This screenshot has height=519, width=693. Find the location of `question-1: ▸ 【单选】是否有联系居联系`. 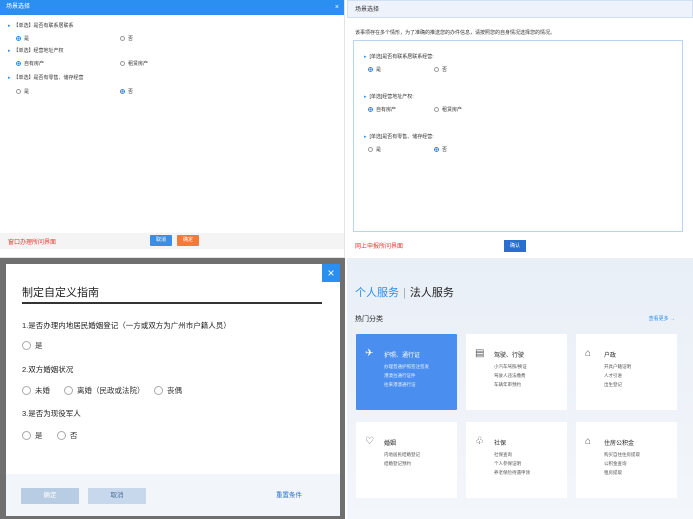

question-1: ▸ 【单选】是否有联系居联系 is located at coordinates (41, 26).